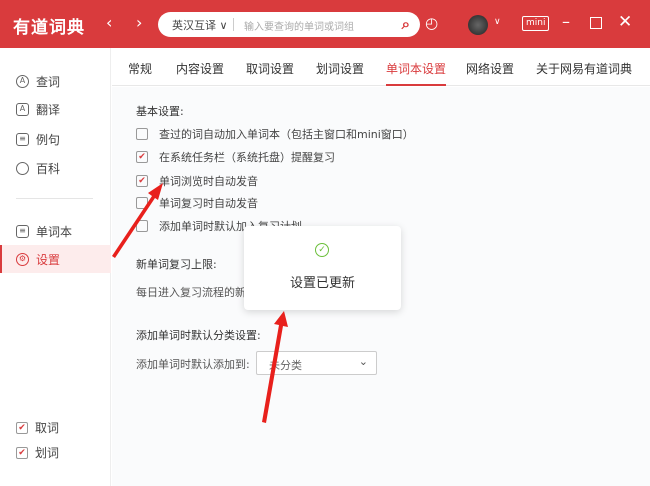 Image resolution: width=650 pixels, height=486 pixels. What do you see at coordinates (48, 110) in the screenshot?
I see `sidebar-item-label: 翻译` at bounding box center [48, 110].